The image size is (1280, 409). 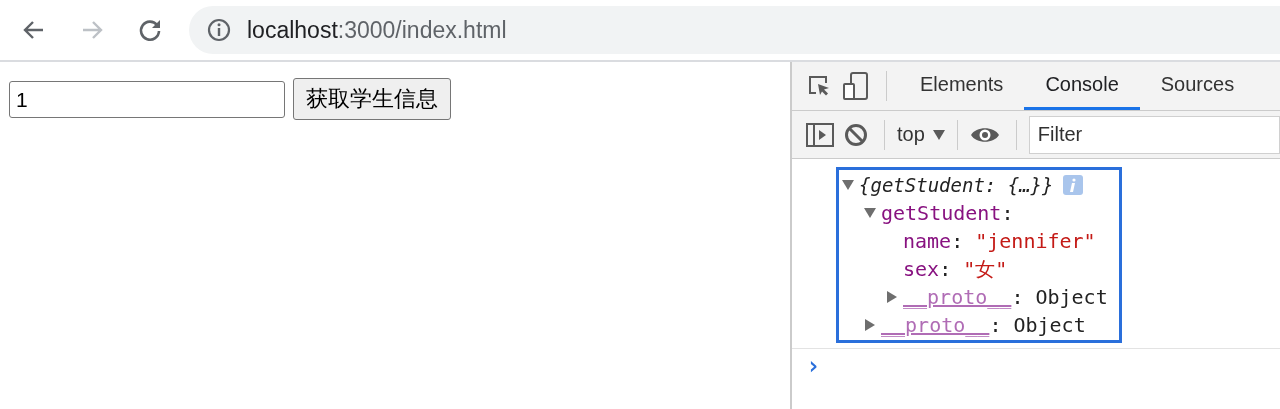 What do you see at coordinates (1197, 86) in the screenshot?
I see `devtools-tab: Sources` at bounding box center [1197, 86].